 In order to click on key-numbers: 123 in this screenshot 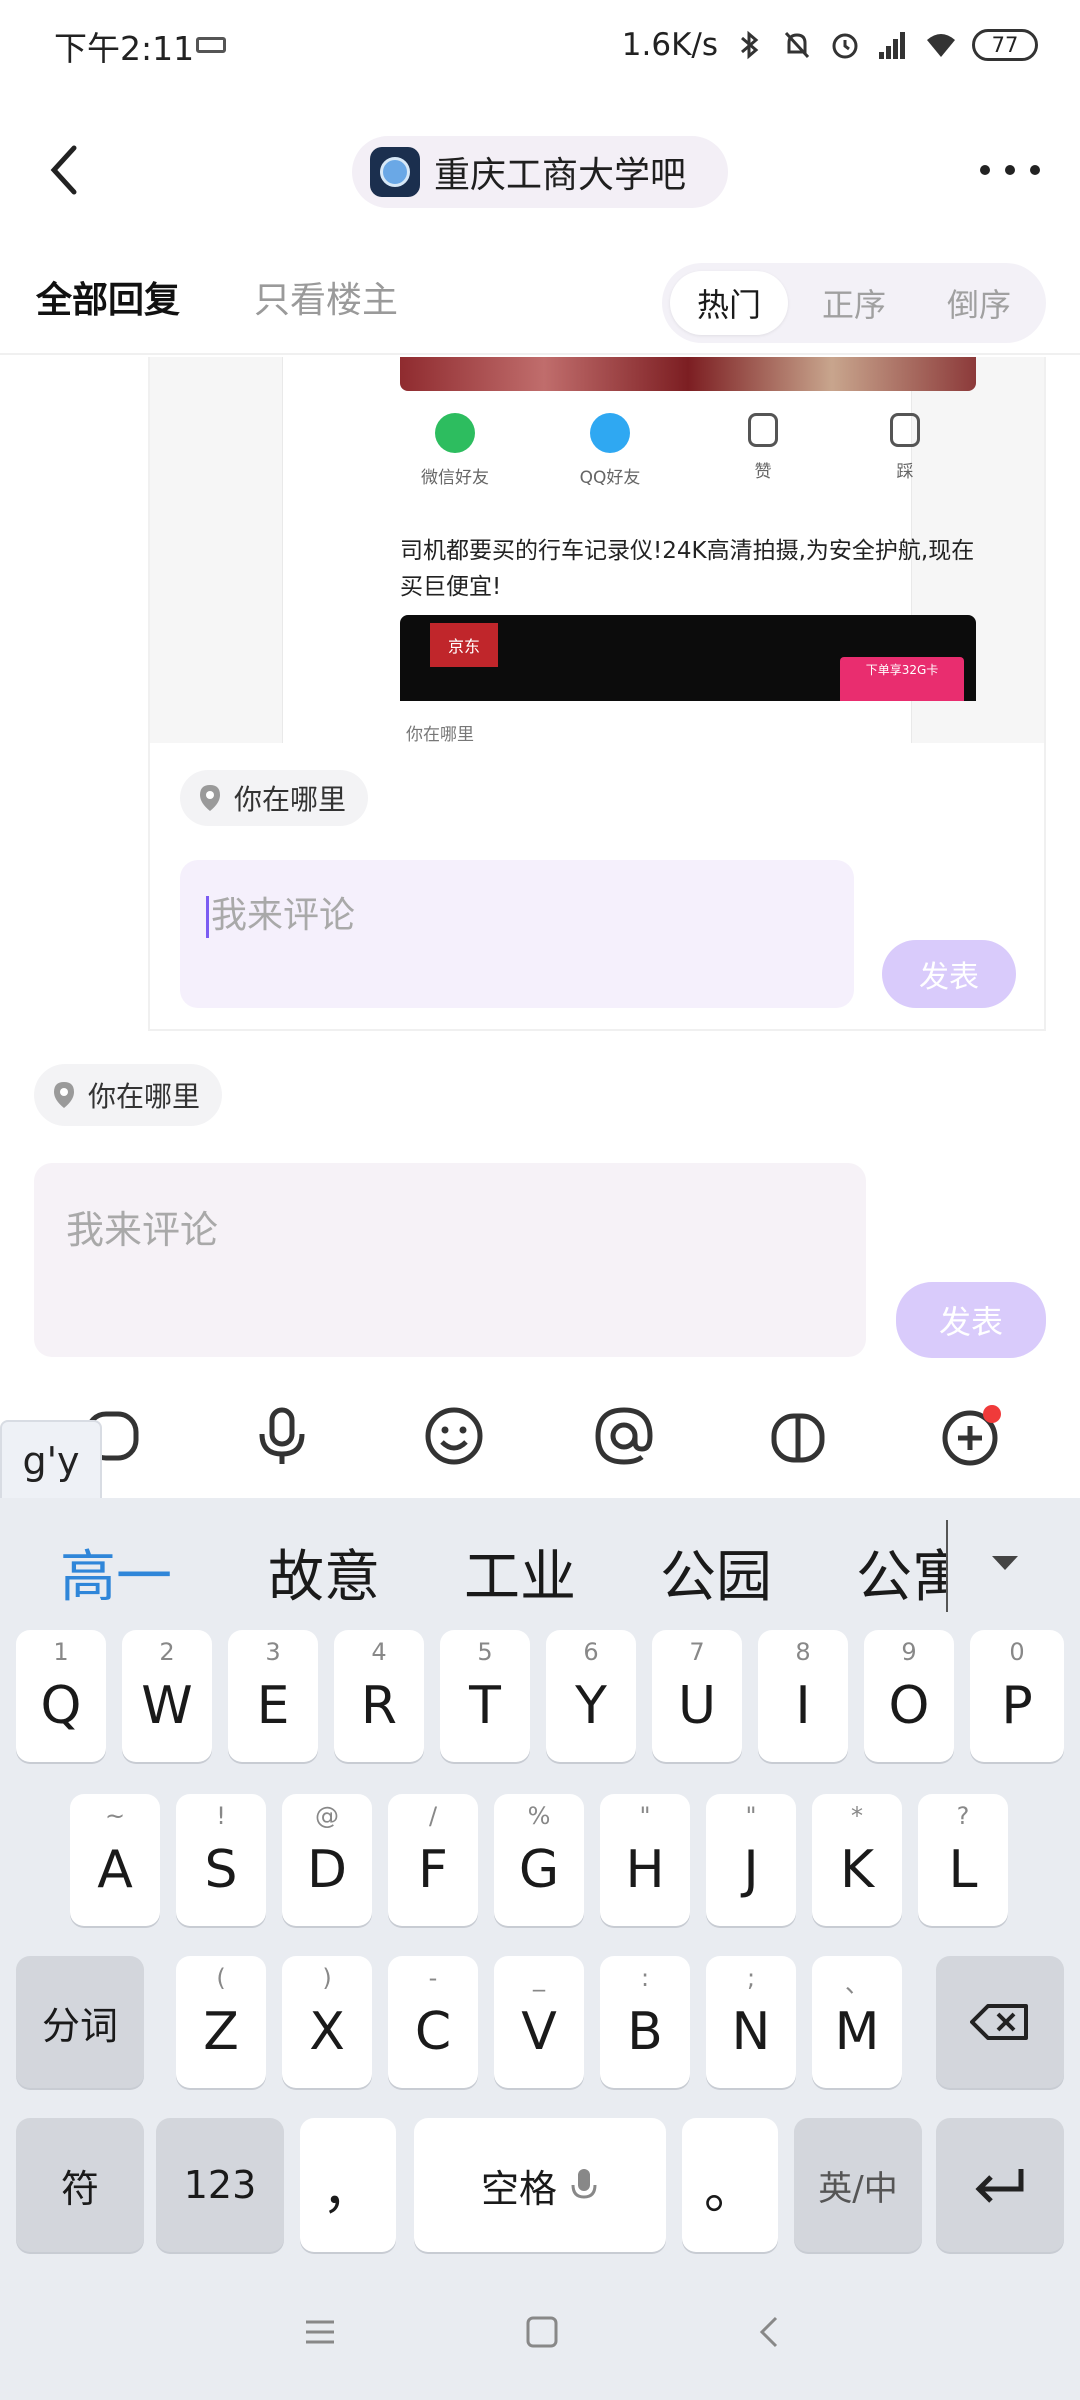, I will do `click(220, 2185)`.